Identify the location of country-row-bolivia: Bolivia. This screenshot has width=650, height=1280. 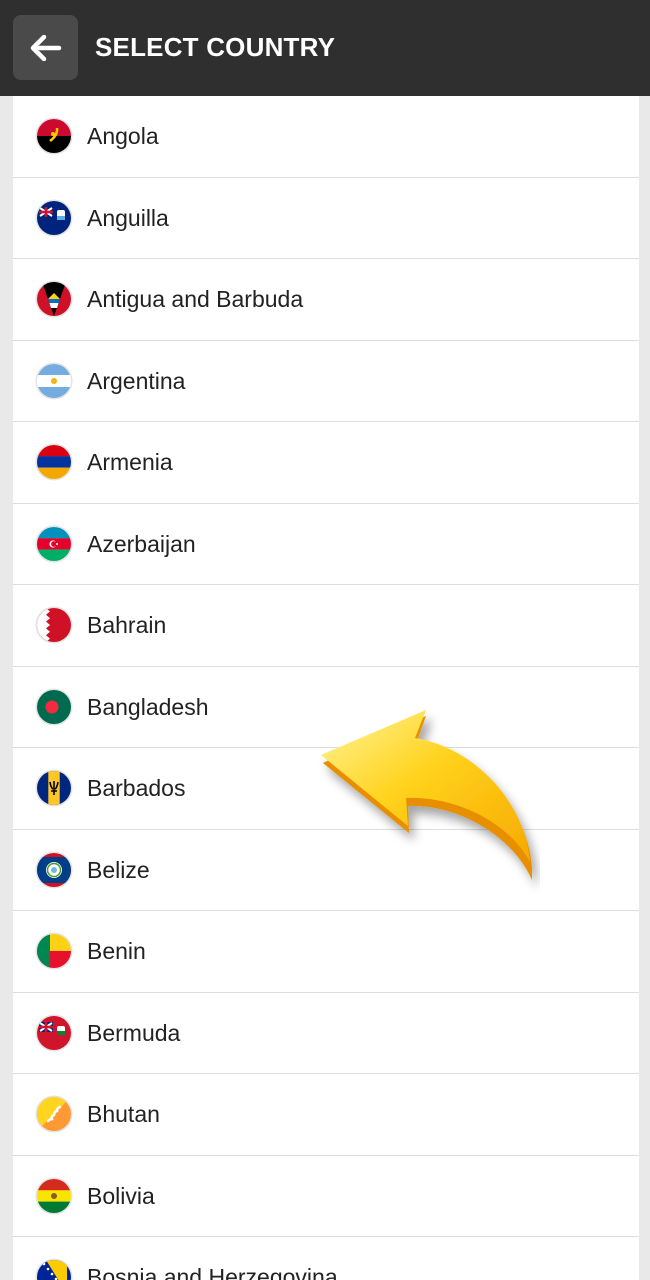
(326, 1196).